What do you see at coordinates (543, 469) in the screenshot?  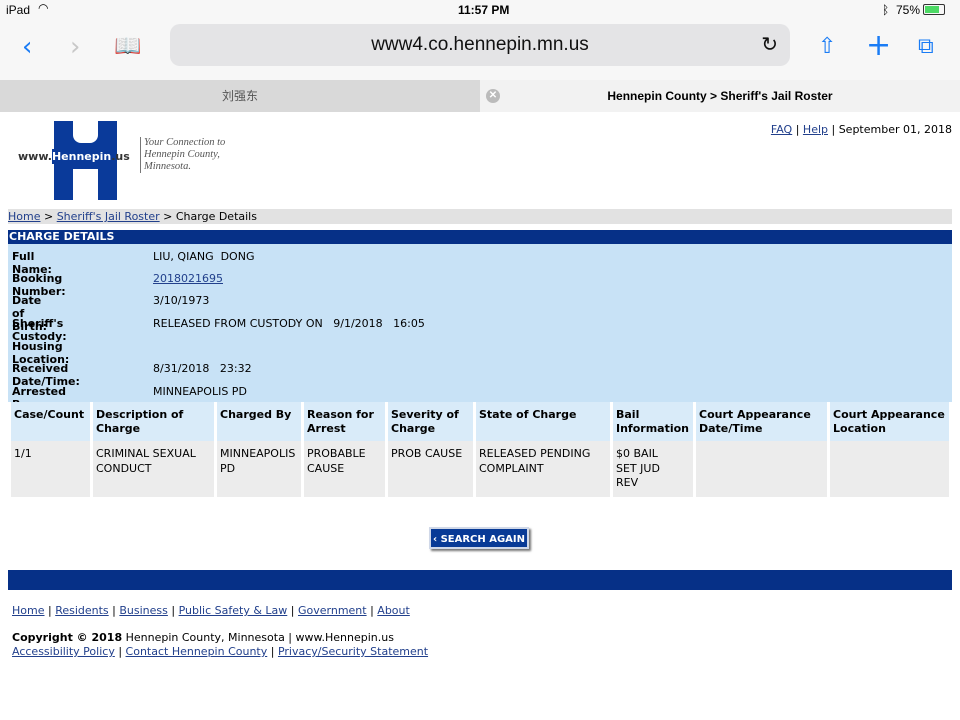 I see `cell: RELEASED PENDING COMPLAINT` at bounding box center [543, 469].